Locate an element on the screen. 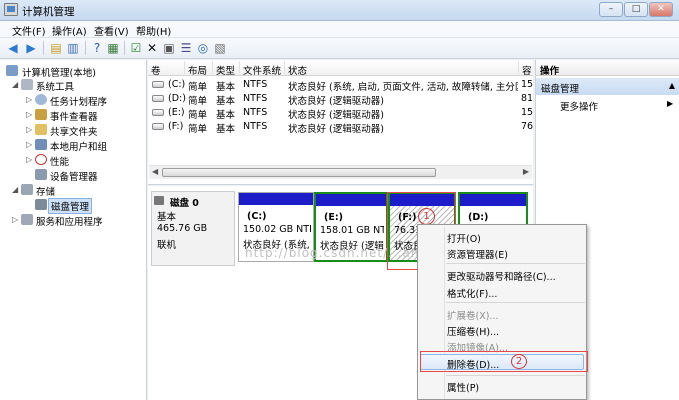 This screenshot has width=679, height=400. properties-icon: ▦ is located at coordinates (113, 48).